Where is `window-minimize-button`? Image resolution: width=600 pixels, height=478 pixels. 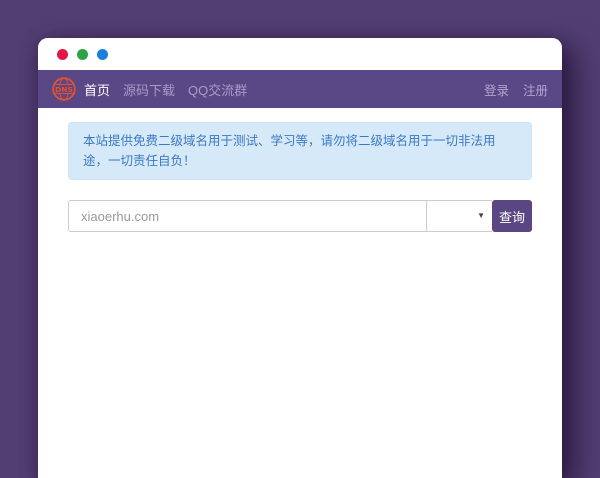
window-minimize-button is located at coordinates (82, 54).